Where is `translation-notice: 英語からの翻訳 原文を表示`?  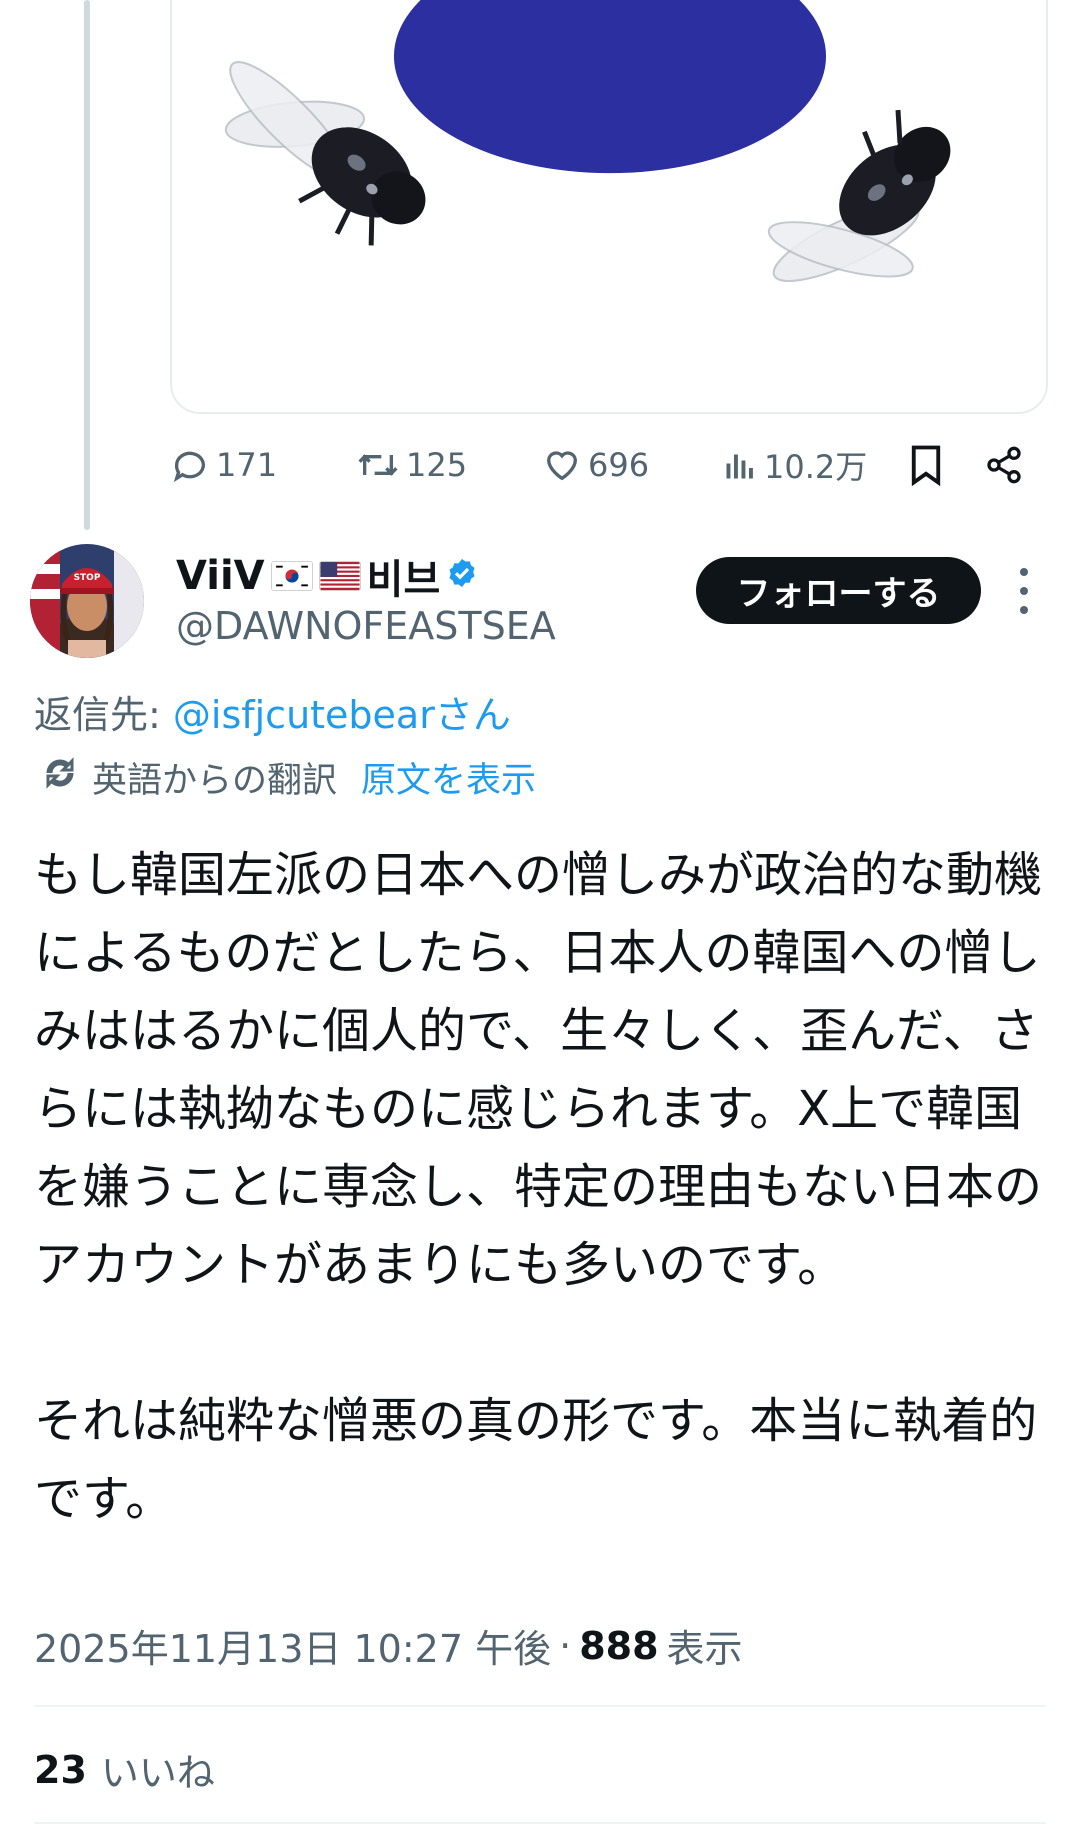
translation-notice: 英語からの翻訳 原文を表示 is located at coordinates (289, 777).